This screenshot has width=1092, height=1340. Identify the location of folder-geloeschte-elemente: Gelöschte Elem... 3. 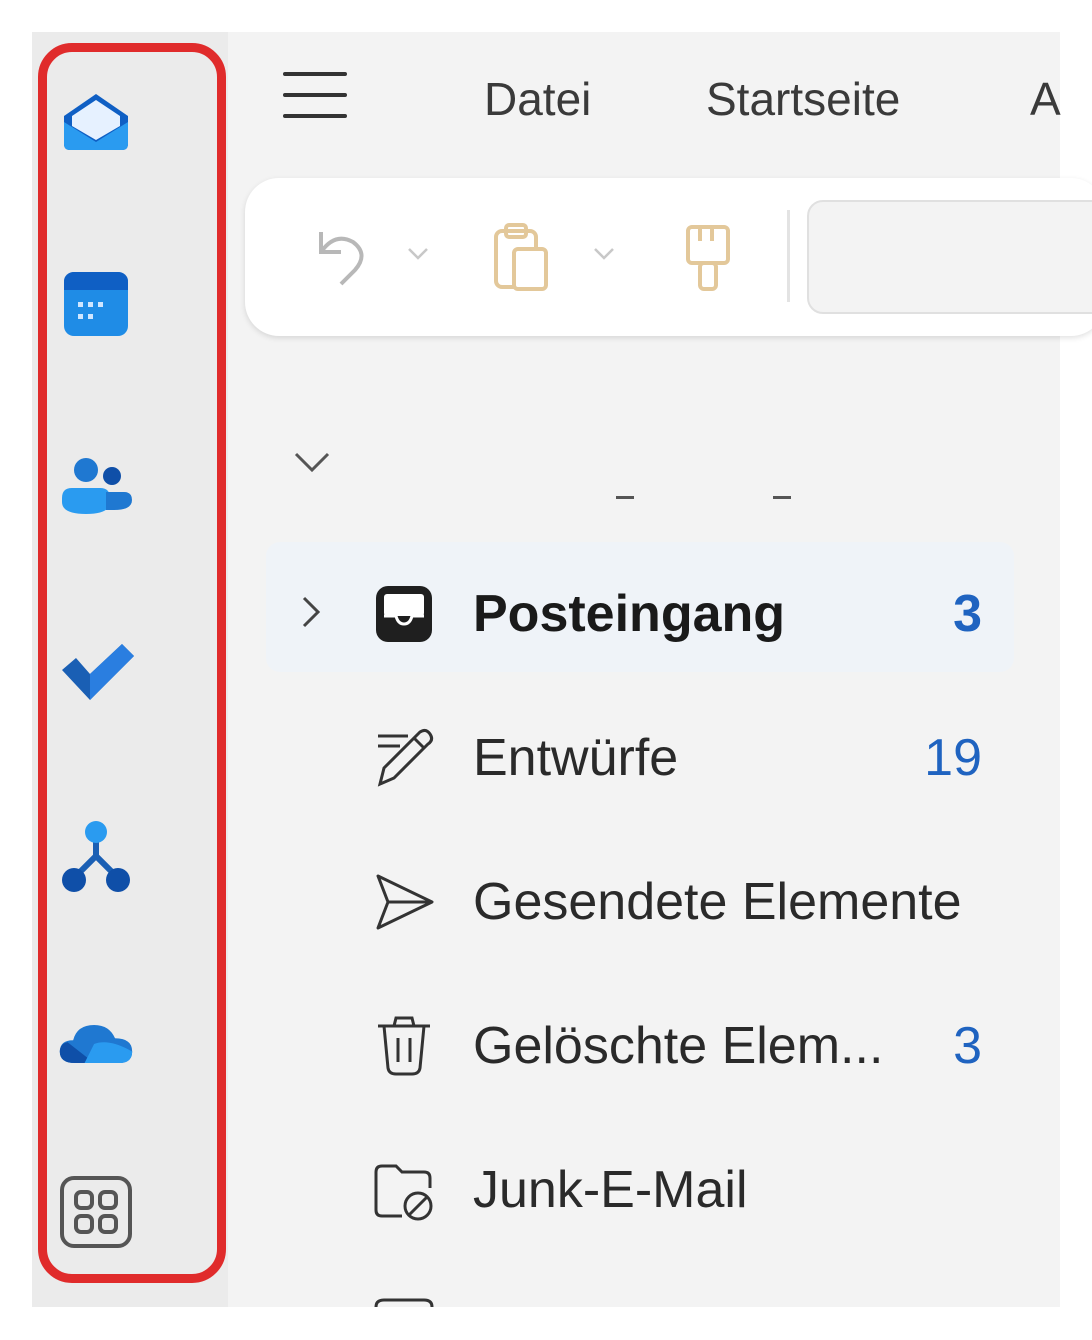
(640, 1039).